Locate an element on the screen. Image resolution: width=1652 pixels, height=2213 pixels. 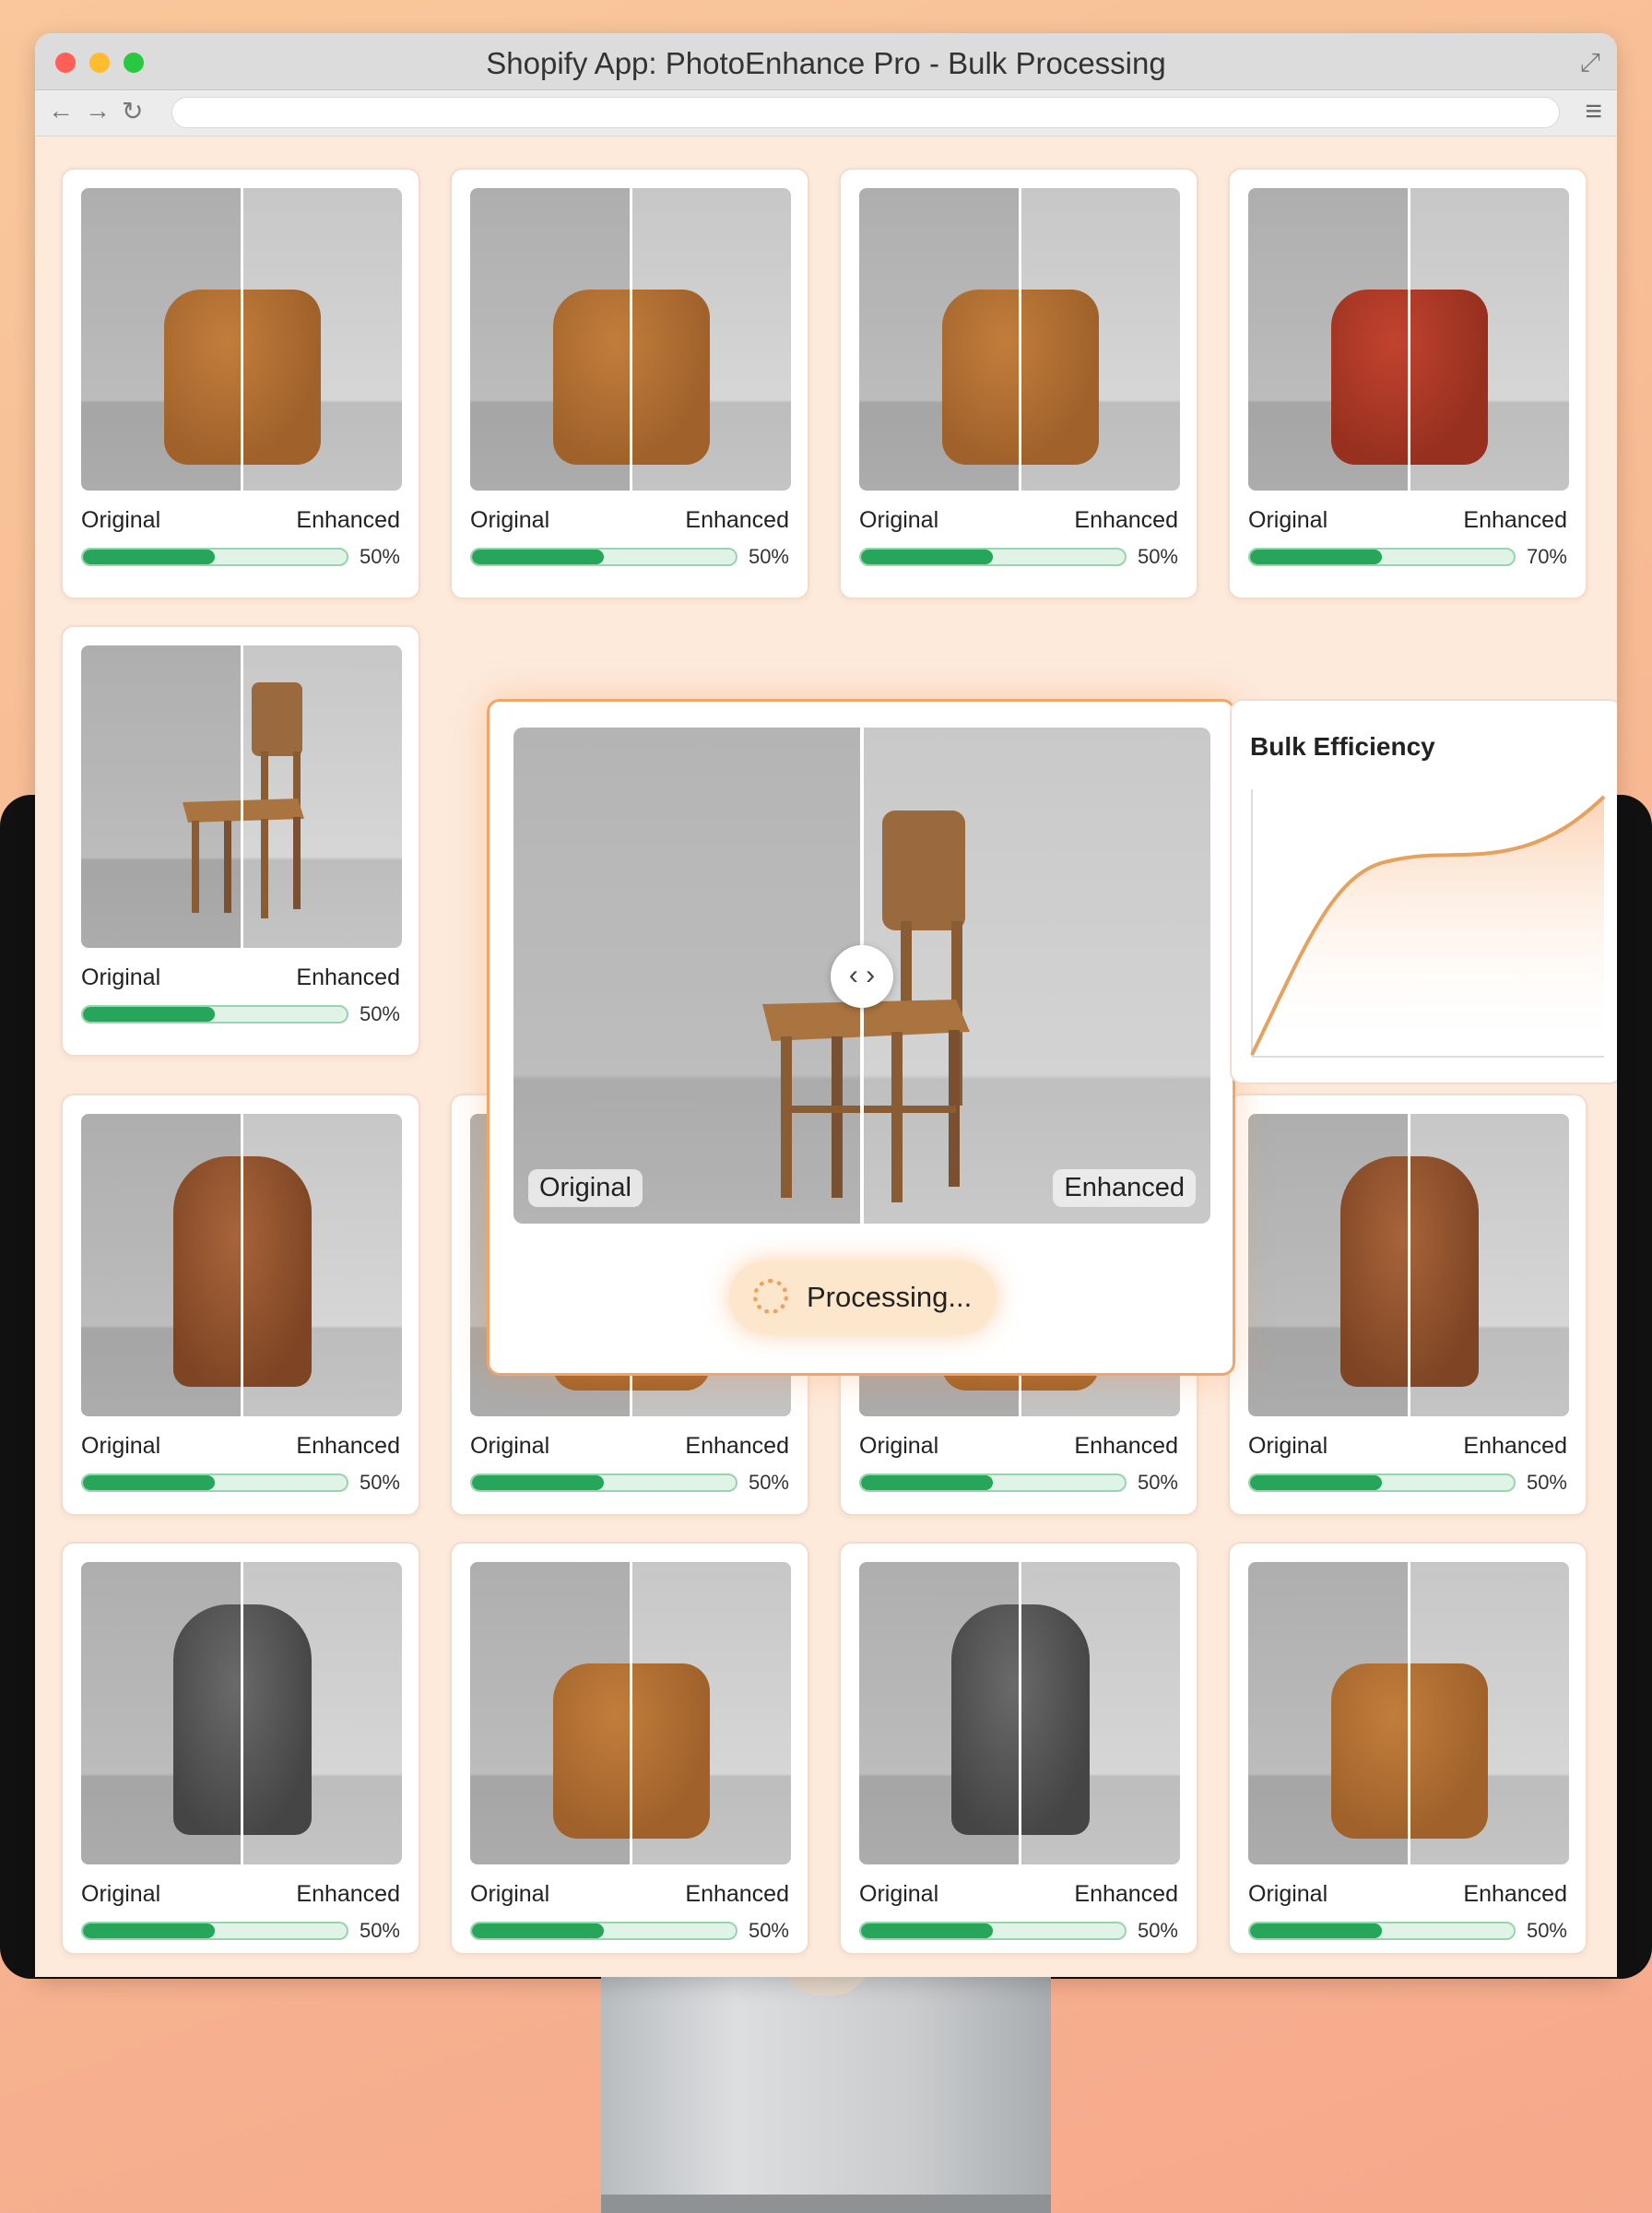
efficiency-chart is located at coordinates (1428, 923).